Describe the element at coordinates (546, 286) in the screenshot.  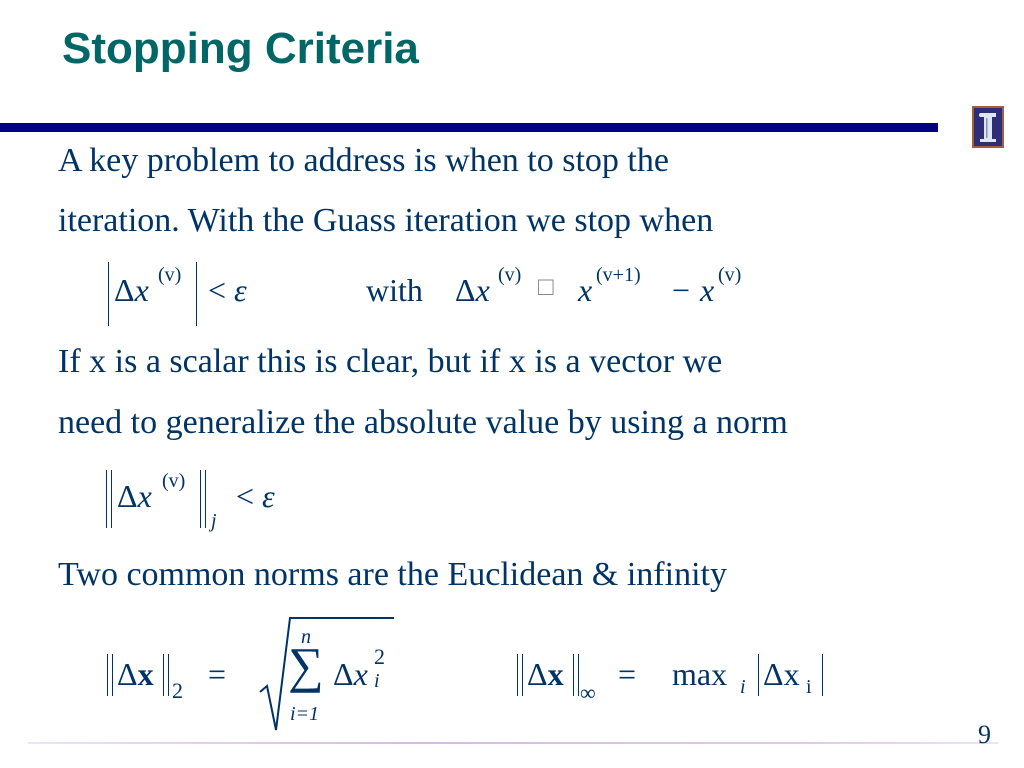
I see `missing-glyph-box: □` at that location.